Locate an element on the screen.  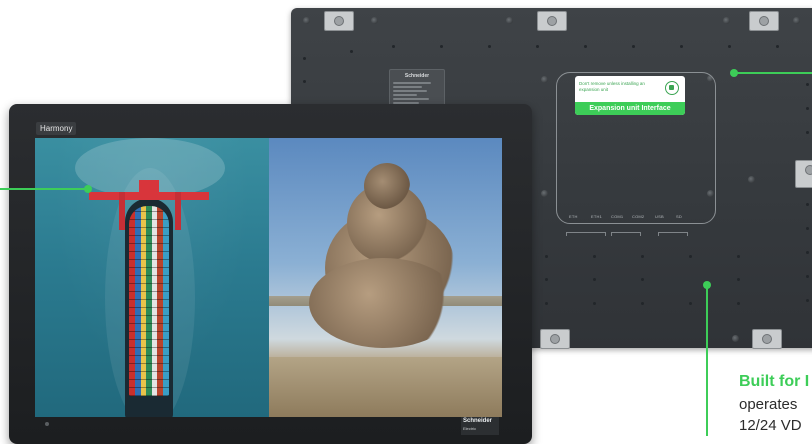
callout-line-power is located at coordinates (707, 361).